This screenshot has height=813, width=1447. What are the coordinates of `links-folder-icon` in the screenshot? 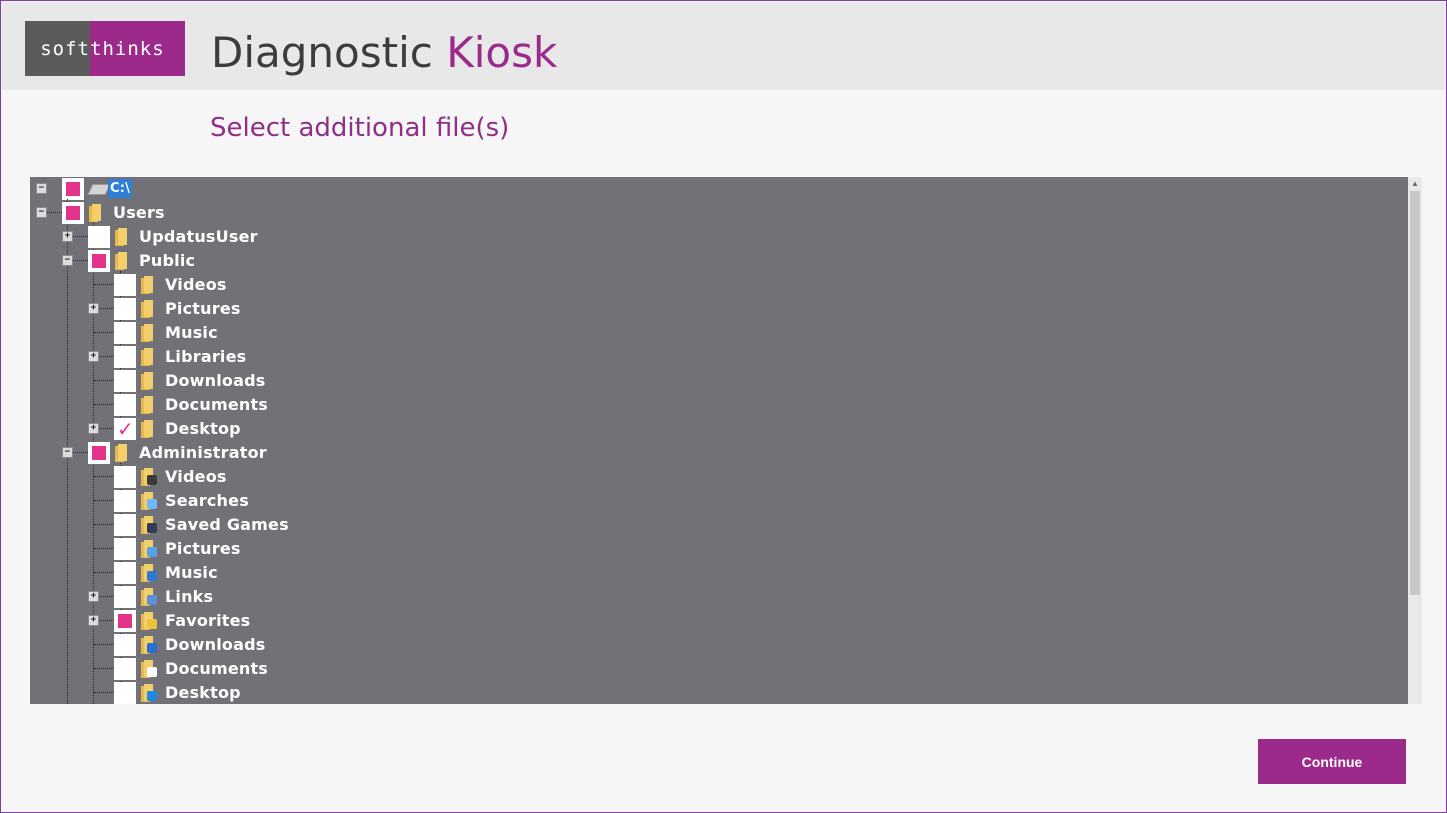 It's located at (149, 597).